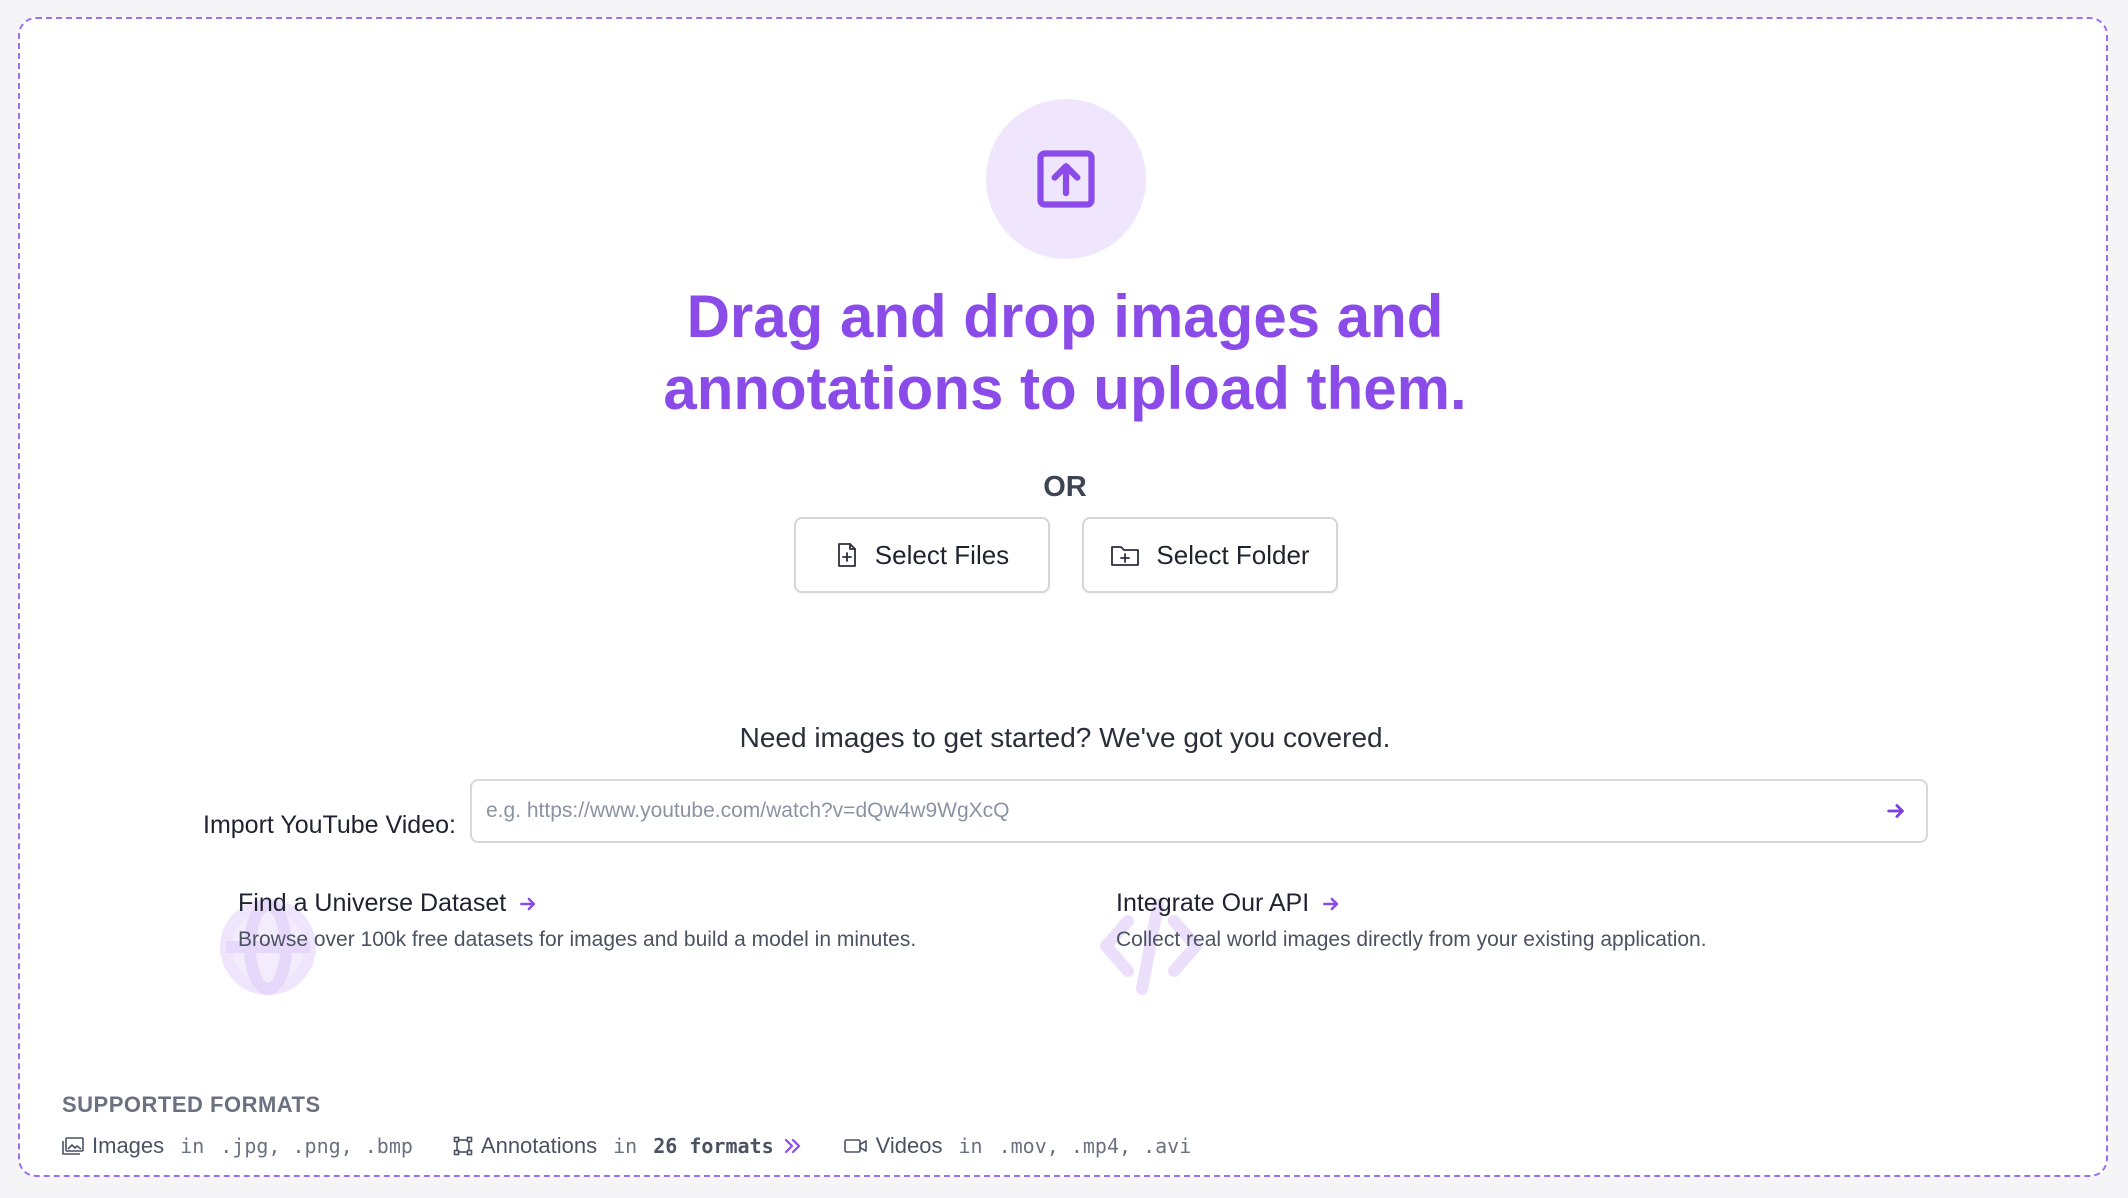 Image resolution: width=2128 pixels, height=1198 pixels. I want to click on format-images-in: in, so click(192, 1146).